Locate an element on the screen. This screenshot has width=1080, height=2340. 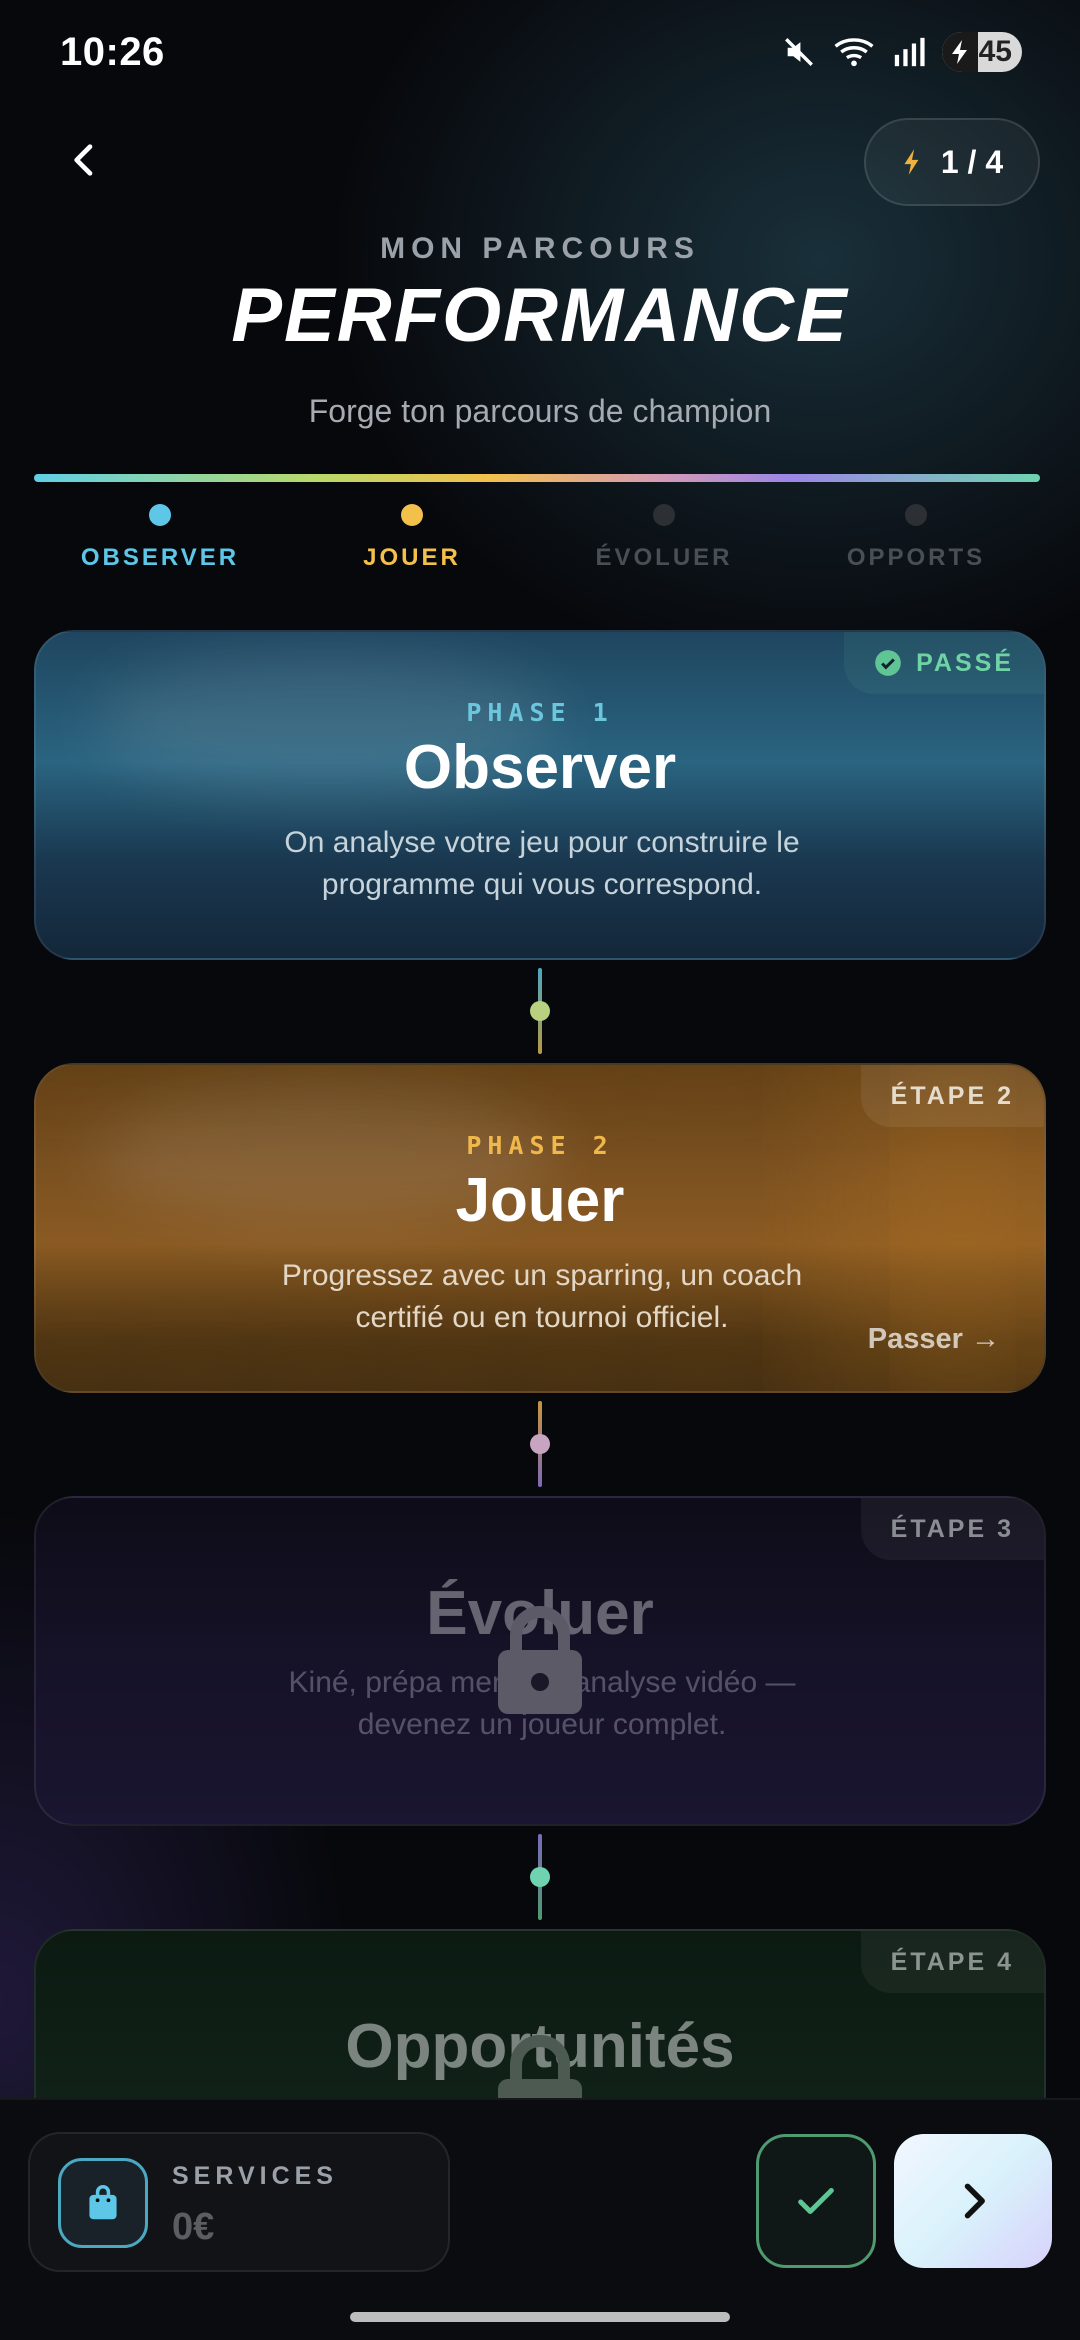
status-time: 10:26 is located at coordinates (112, 52).